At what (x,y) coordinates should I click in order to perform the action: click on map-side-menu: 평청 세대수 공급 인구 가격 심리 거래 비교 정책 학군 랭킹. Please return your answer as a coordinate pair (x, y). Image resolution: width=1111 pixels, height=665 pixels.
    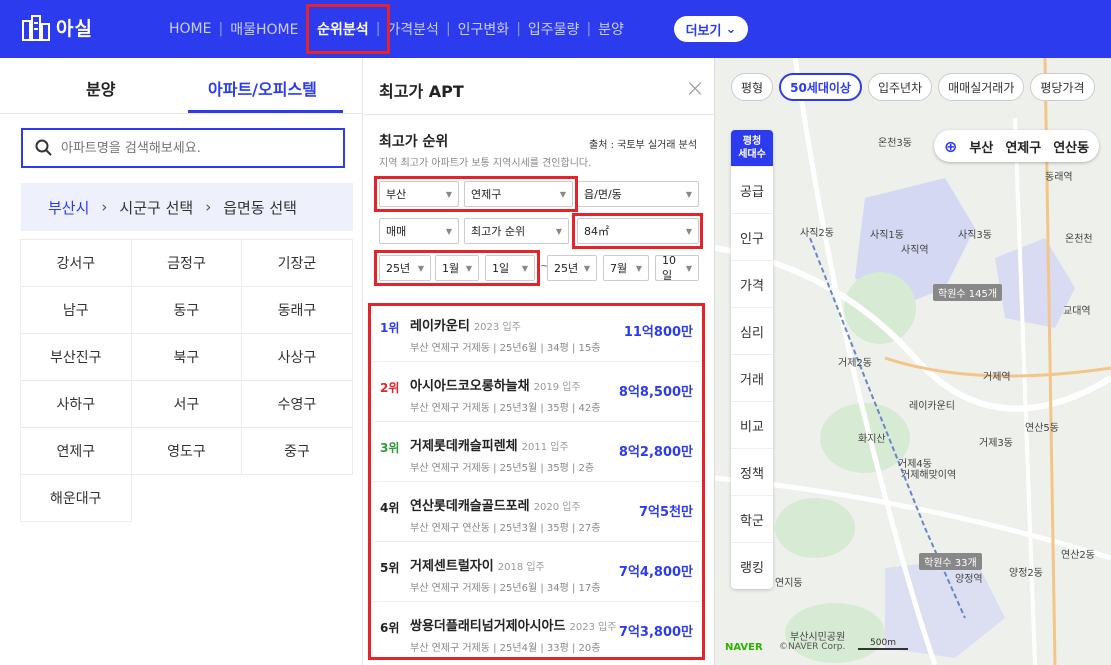
    Looking at the image, I should click on (752, 359).